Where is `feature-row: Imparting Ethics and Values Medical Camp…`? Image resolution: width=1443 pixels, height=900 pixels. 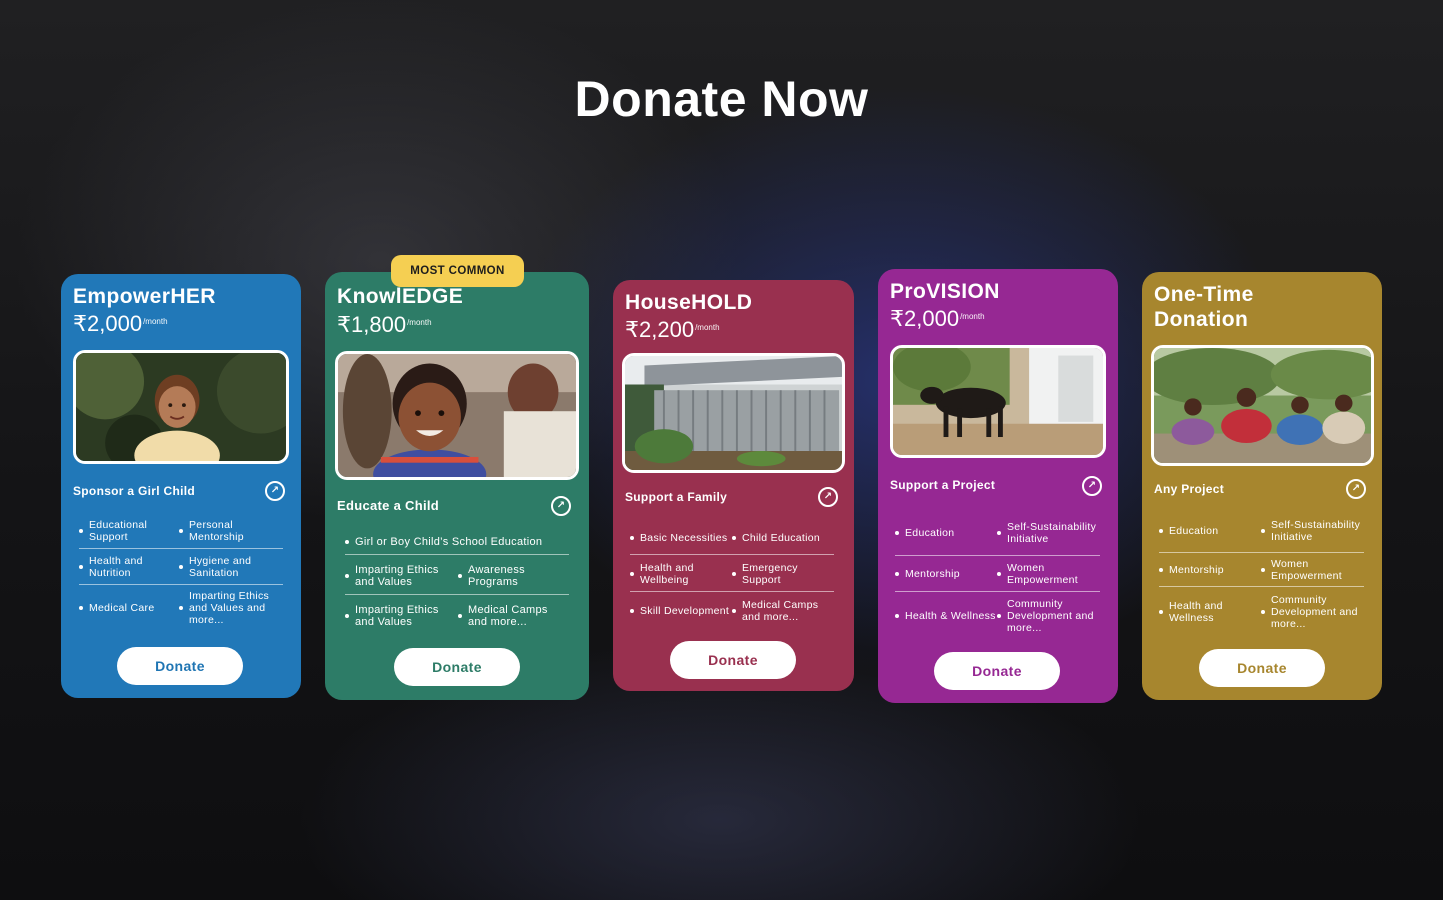 feature-row: Imparting Ethics and Values Medical Camp… is located at coordinates (457, 616).